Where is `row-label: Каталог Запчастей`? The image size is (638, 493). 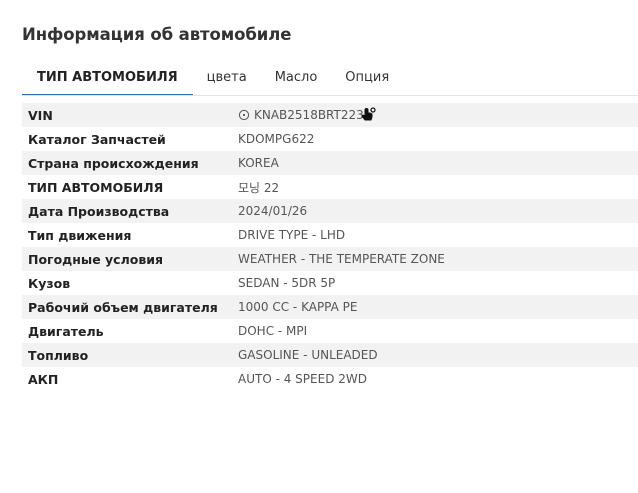 row-label: Каталог Запчастей is located at coordinates (97, 139).